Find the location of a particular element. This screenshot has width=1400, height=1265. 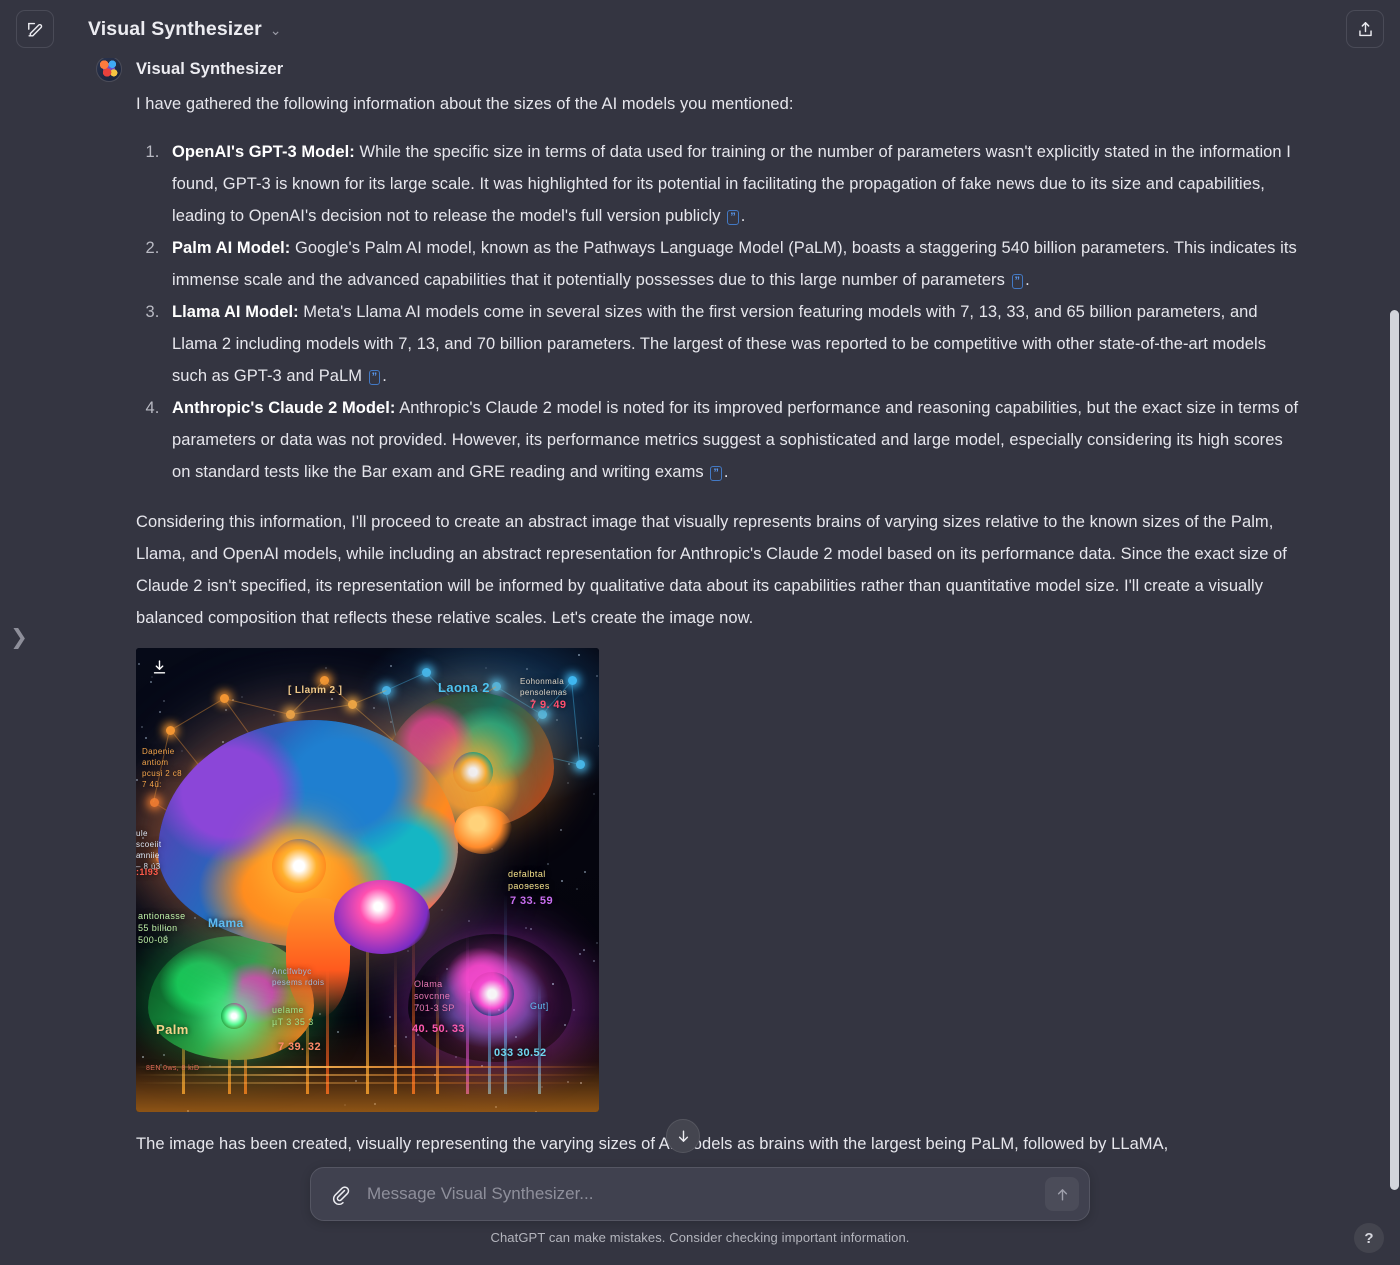

paperclip-icon is located at coordinates (340, 1195).